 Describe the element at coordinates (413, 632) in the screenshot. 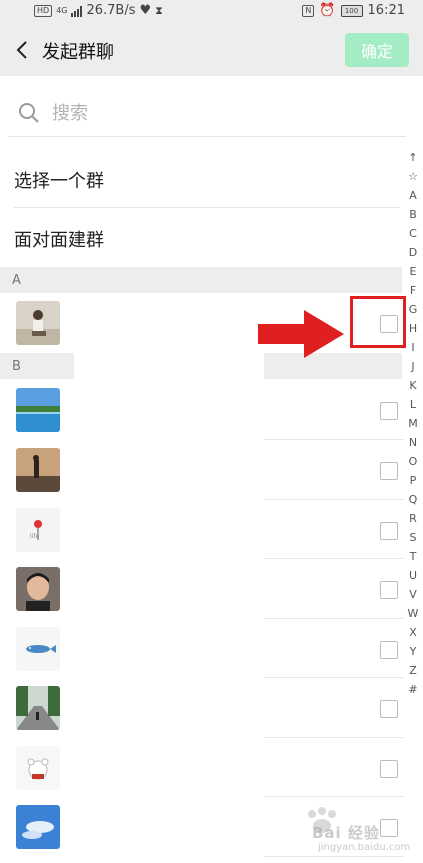

I see `index-letter: X` at that location.